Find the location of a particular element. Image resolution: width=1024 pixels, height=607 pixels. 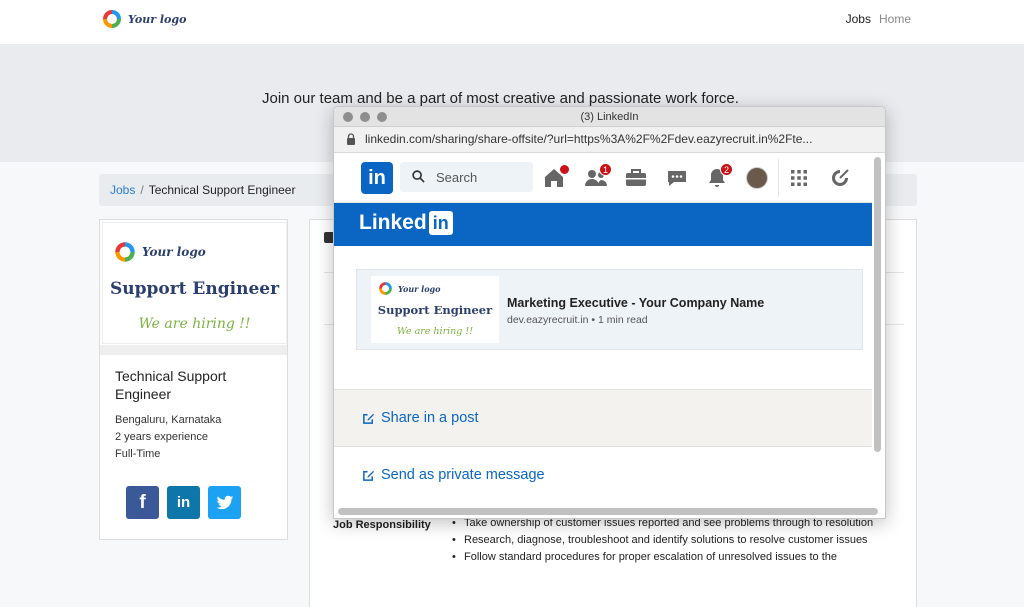

thumb-title: Support Engineer is located at coordinates (435, 310).